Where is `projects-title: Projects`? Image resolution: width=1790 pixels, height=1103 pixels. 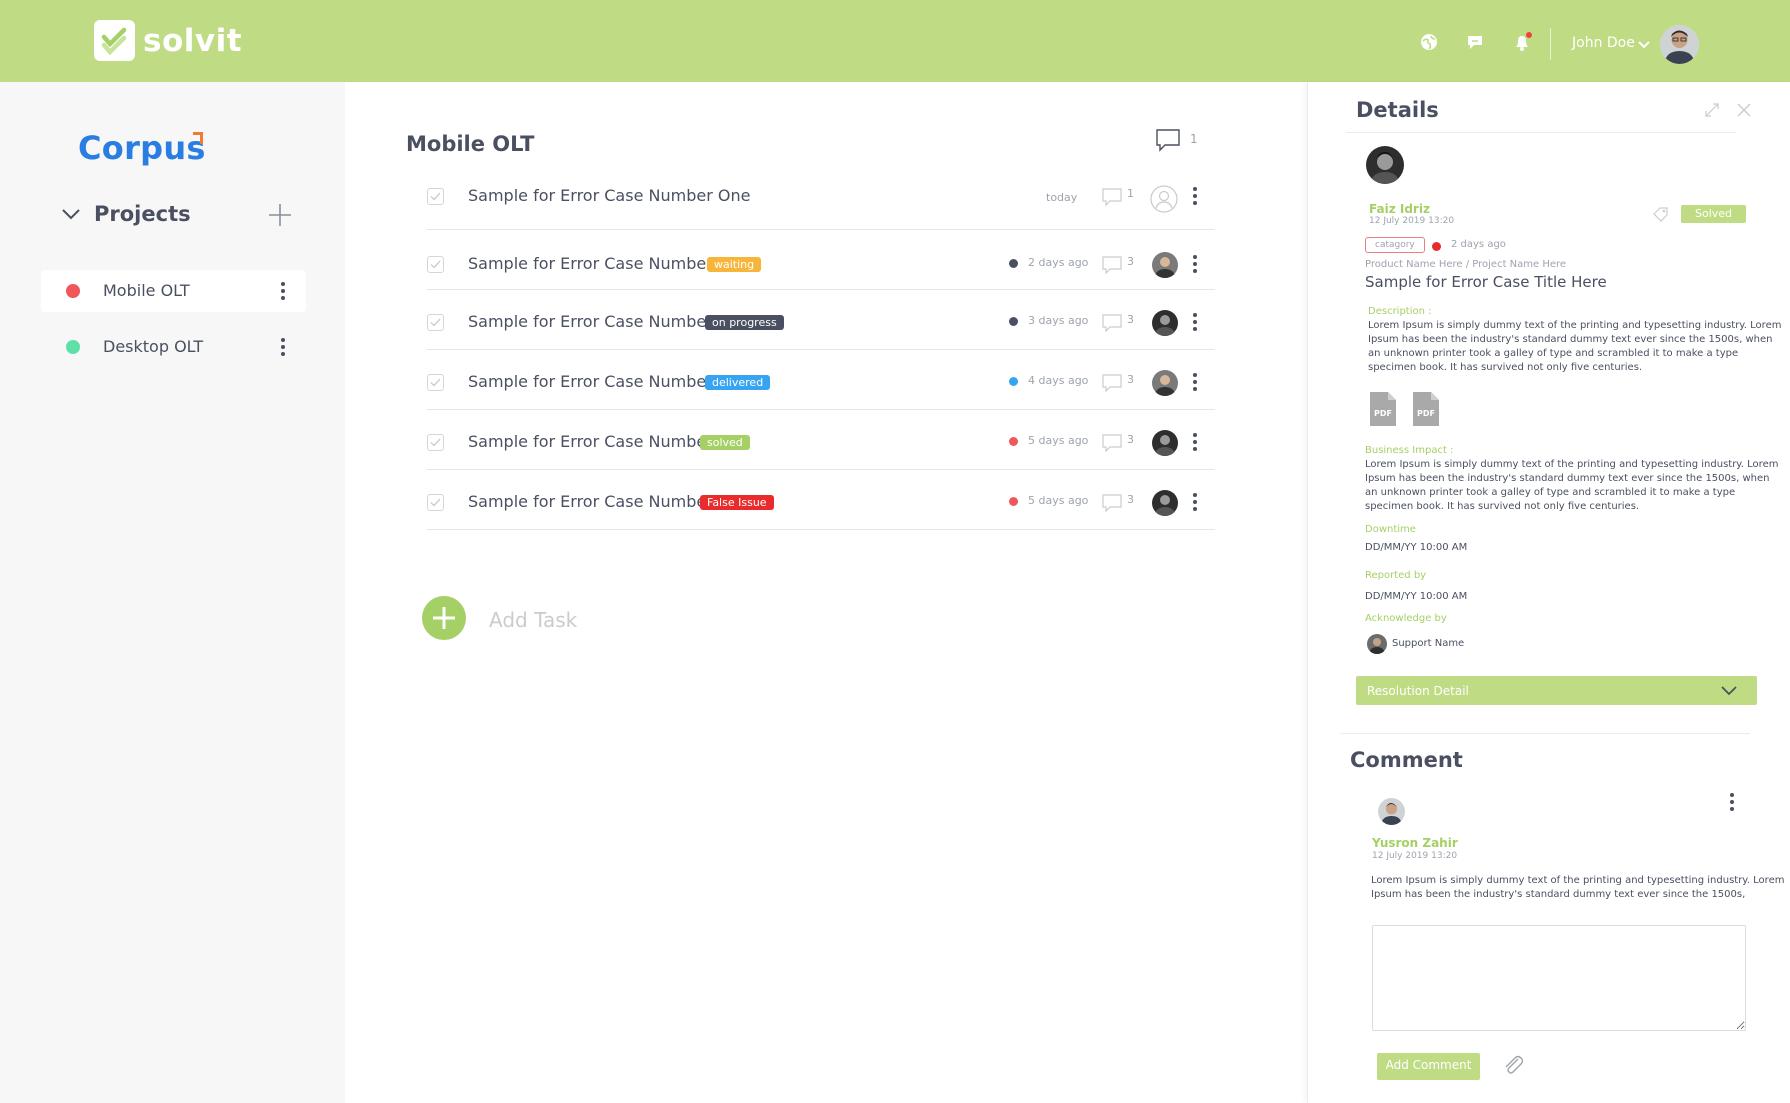 projects-title: Projects is located at coordinates (142, 214).